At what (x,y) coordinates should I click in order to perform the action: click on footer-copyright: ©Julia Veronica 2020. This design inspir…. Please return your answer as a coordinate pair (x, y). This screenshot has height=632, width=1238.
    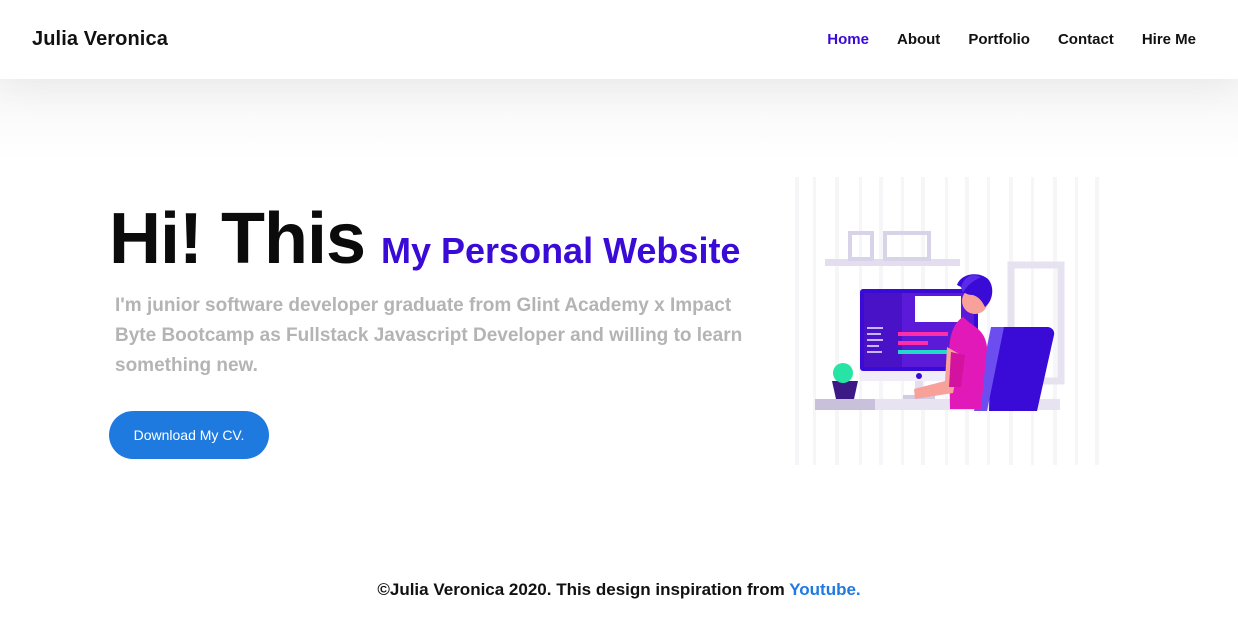
    Looking at the image, I should click on (619, 590).